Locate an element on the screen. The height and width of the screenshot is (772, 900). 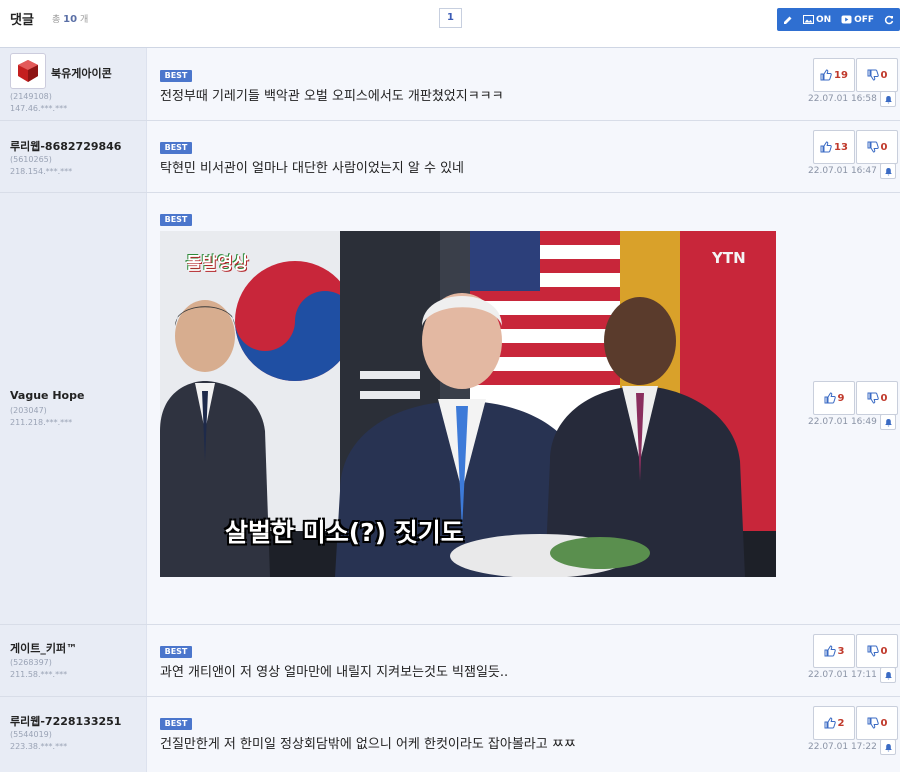
comment-header: 댓글 총 10 개 1 ON OFF is located at coordinates (450, 21).